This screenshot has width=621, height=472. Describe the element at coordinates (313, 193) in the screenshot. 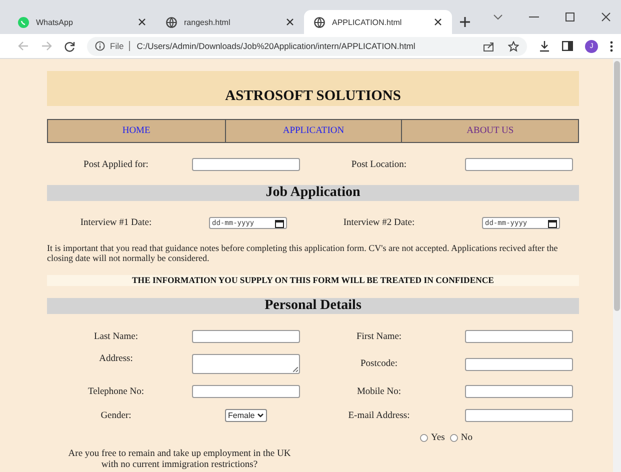

I see `section-heading: Job Application` at that location.